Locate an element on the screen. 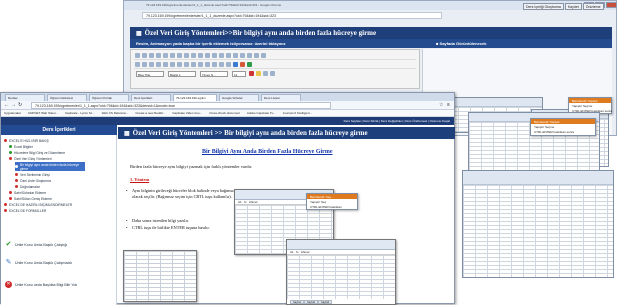 The width and height of the screenshot is (617, 305). create-content-button: Ders İçeriği Oluşturma is located at coordinates (543, 6).